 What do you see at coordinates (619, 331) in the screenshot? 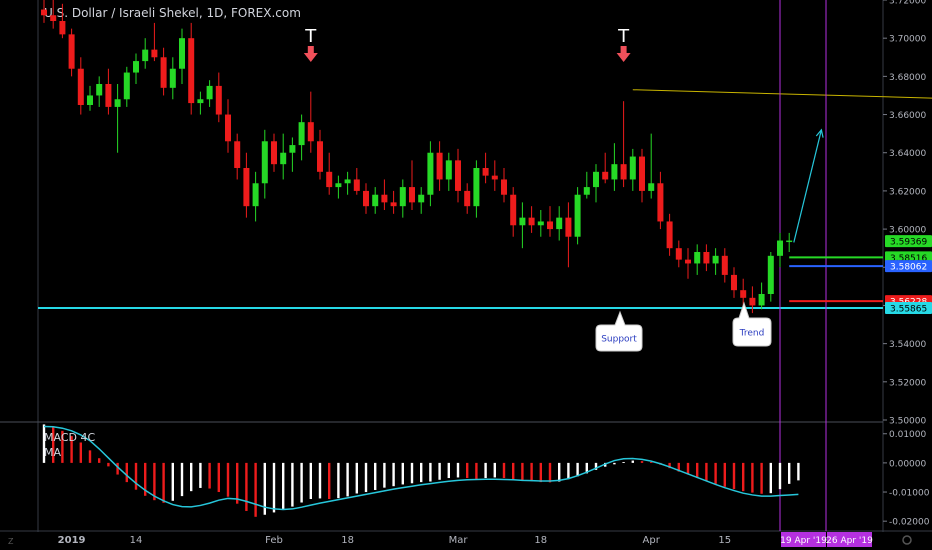
I see `support-callout` at bounding box center [619, 331].